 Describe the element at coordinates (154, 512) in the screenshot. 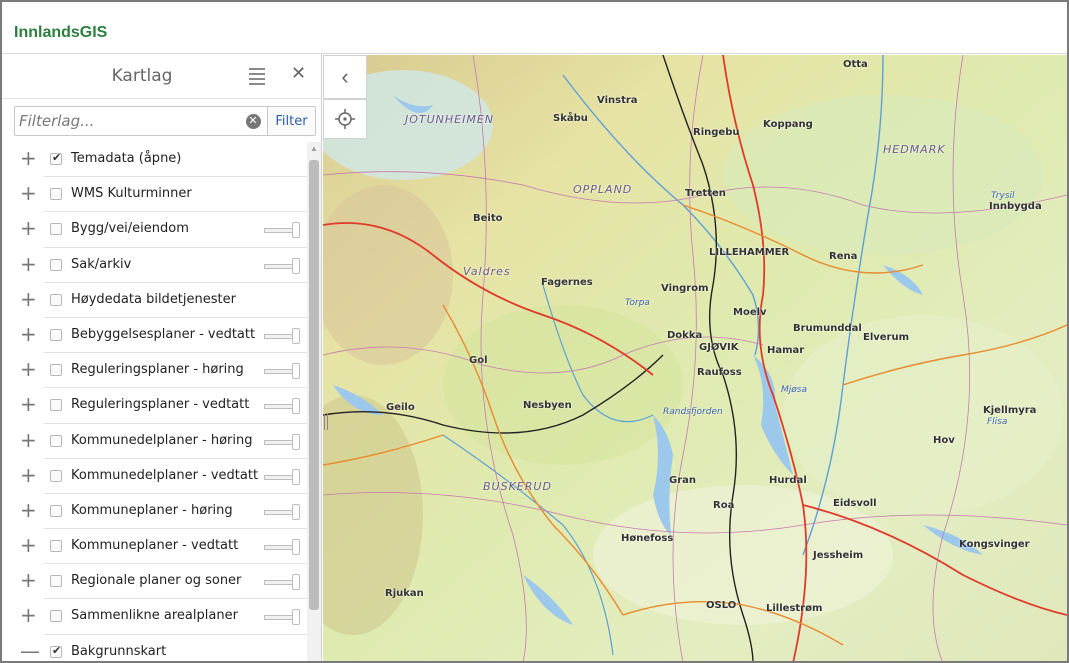

I see `layer-row: + Kommuneplaner - høring` at that location.